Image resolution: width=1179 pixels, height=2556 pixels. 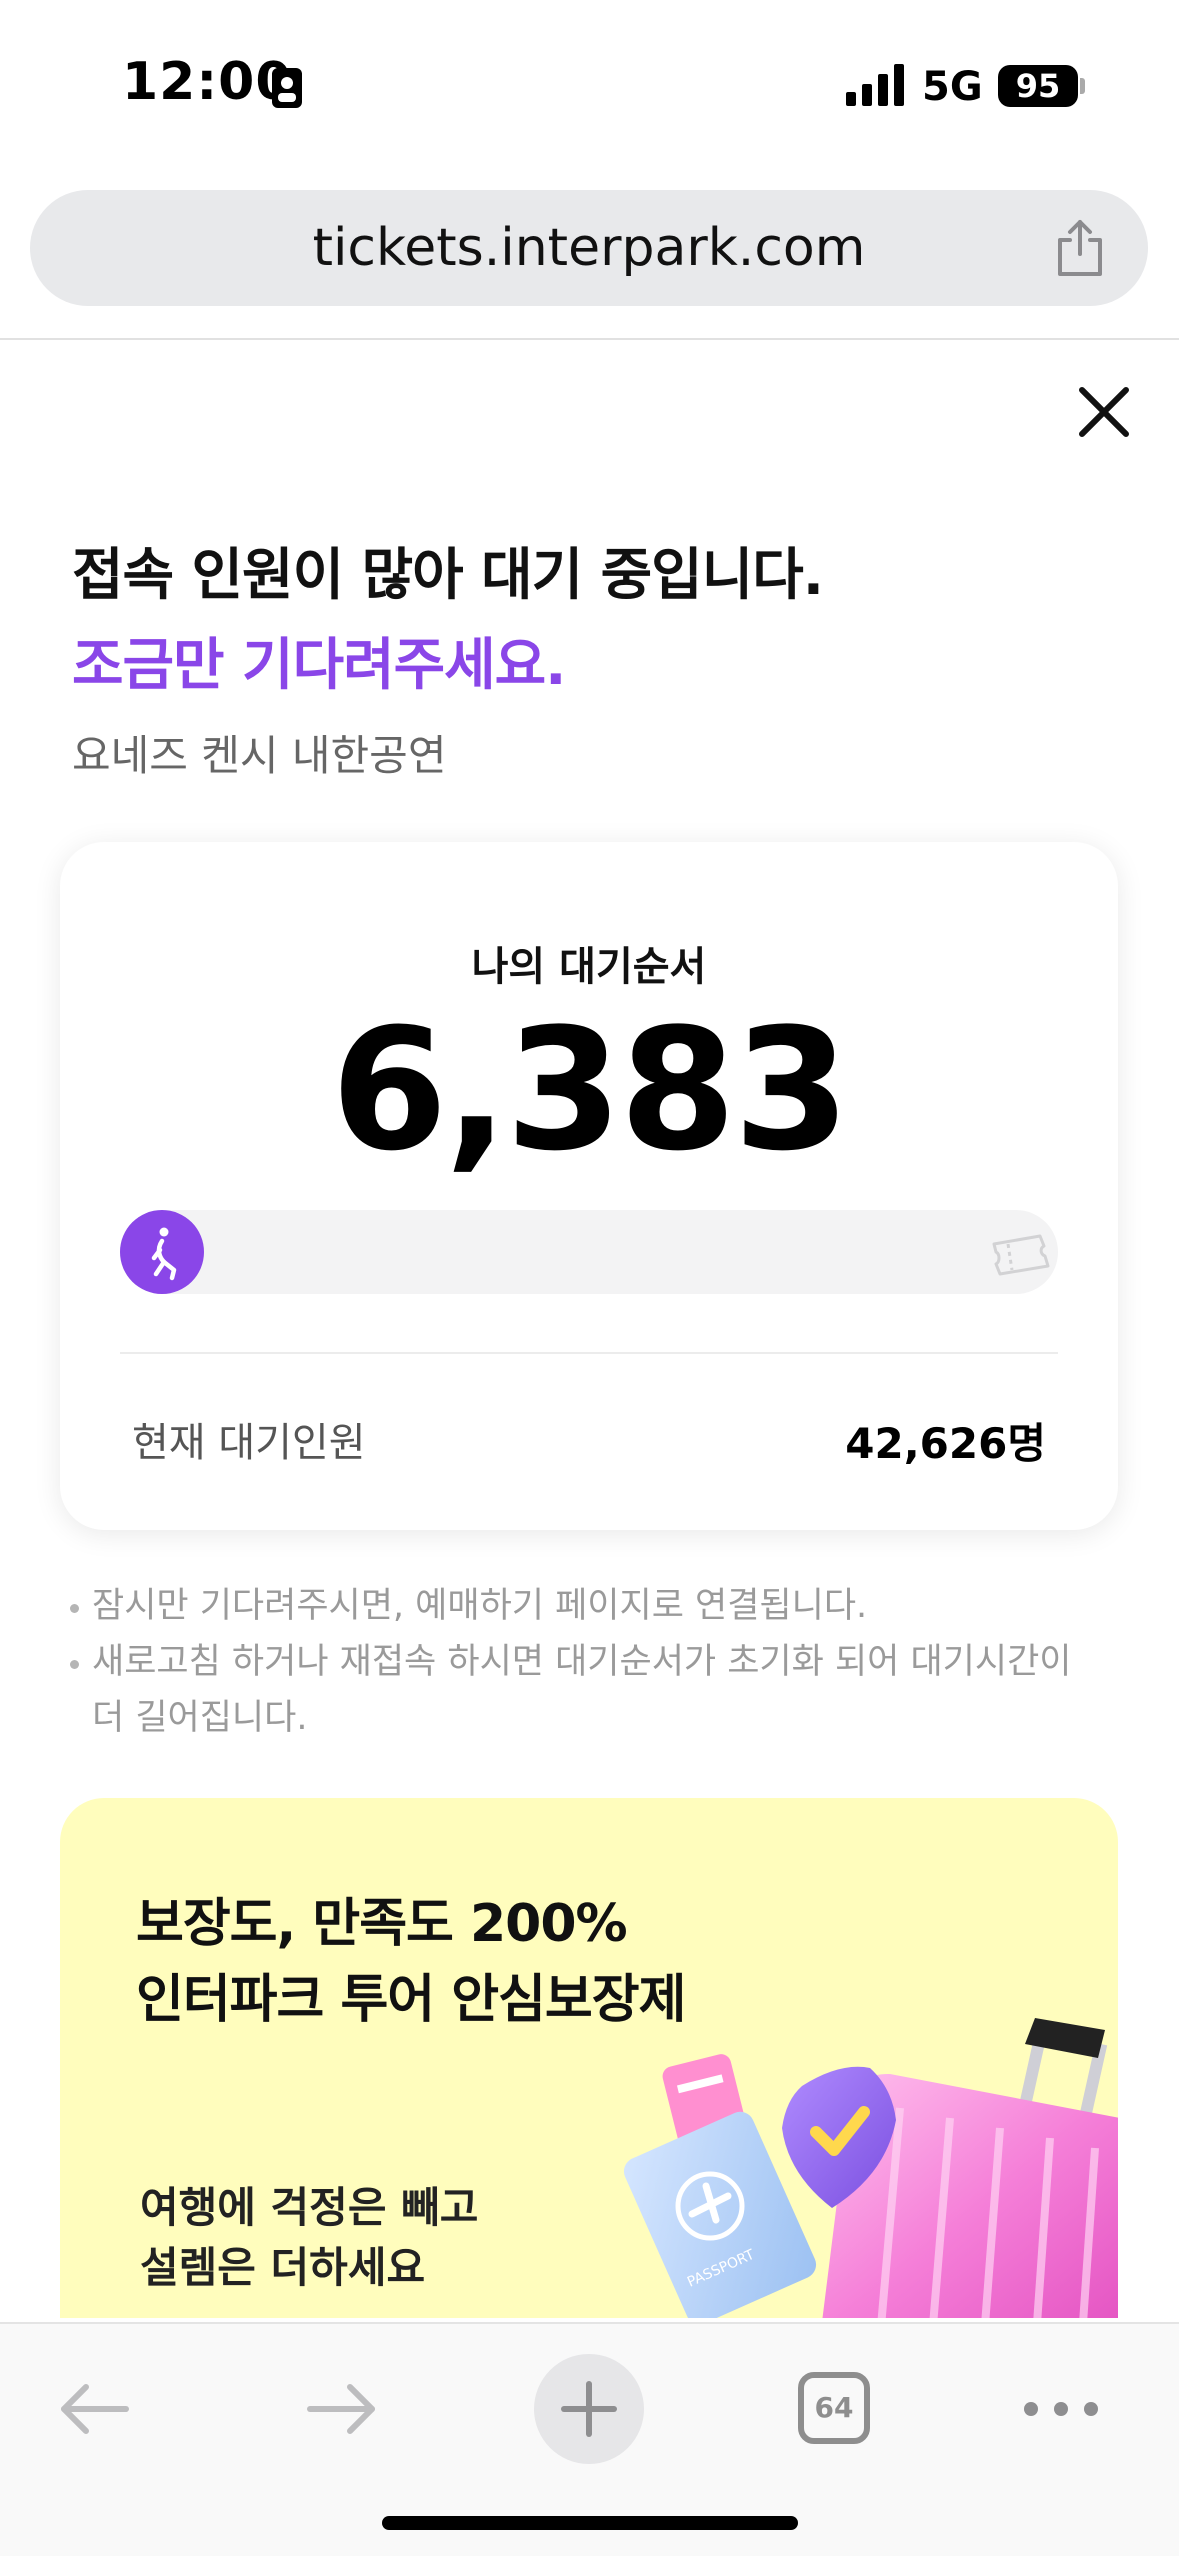 What do you see at coordinates (1080, 248) in the screenshot?
I see `share-icon` at bounding box center [1080, 248].